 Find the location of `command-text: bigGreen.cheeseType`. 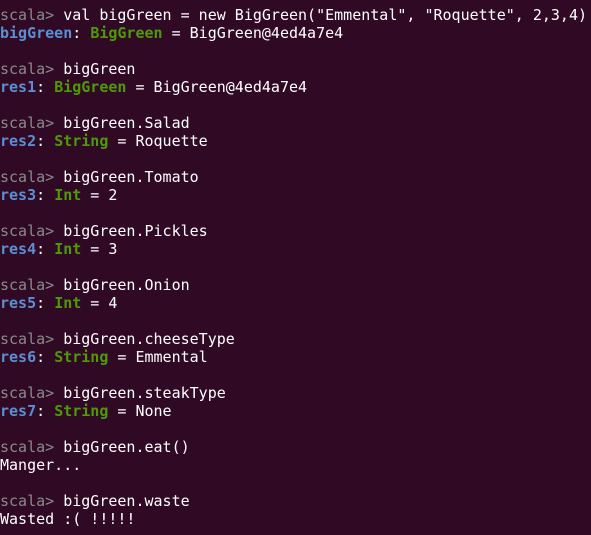

command-text: bigGreen.cheeseType is located at coordinates (149, 339).